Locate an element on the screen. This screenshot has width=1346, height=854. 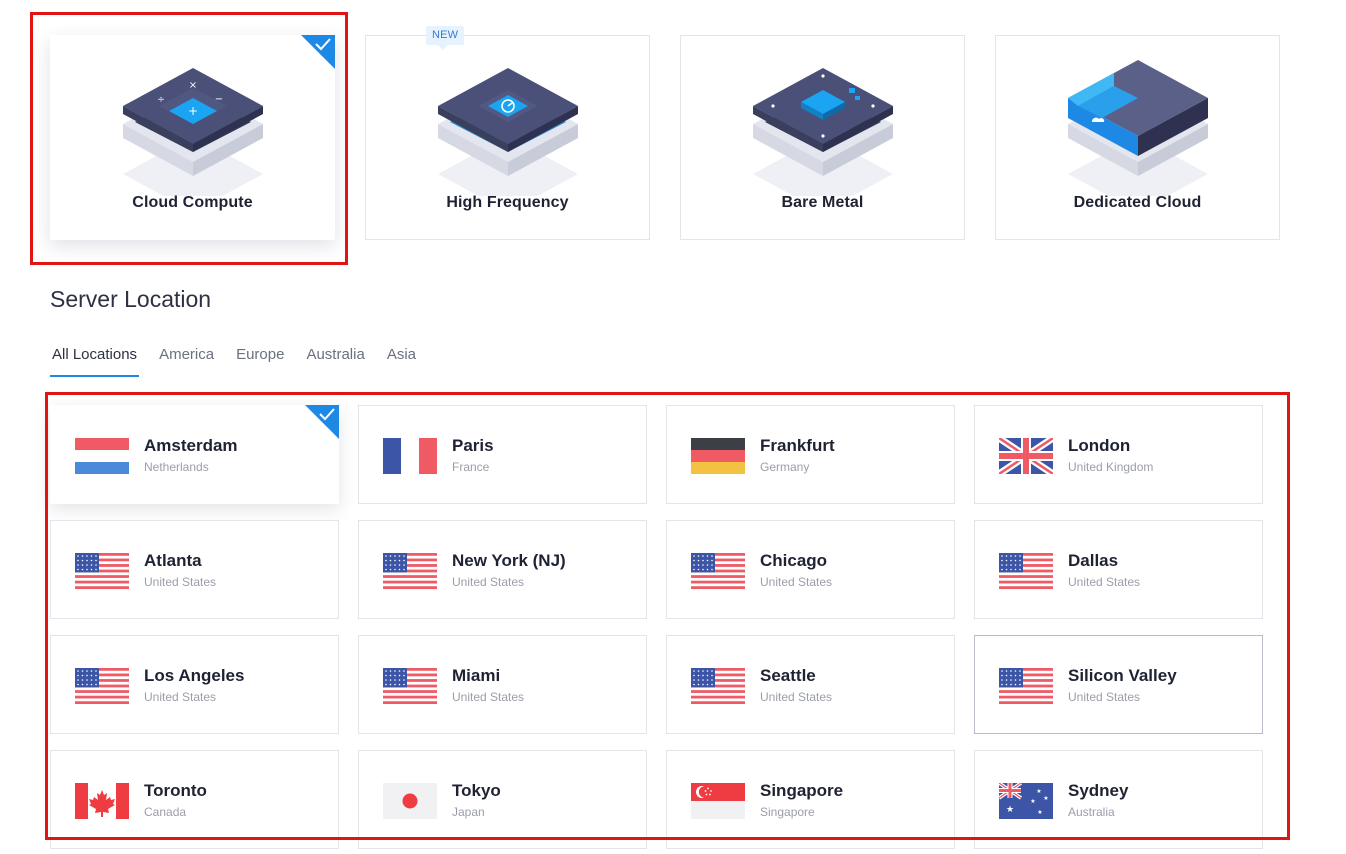
location-city: Toronto is located at coordinates (175, 790).